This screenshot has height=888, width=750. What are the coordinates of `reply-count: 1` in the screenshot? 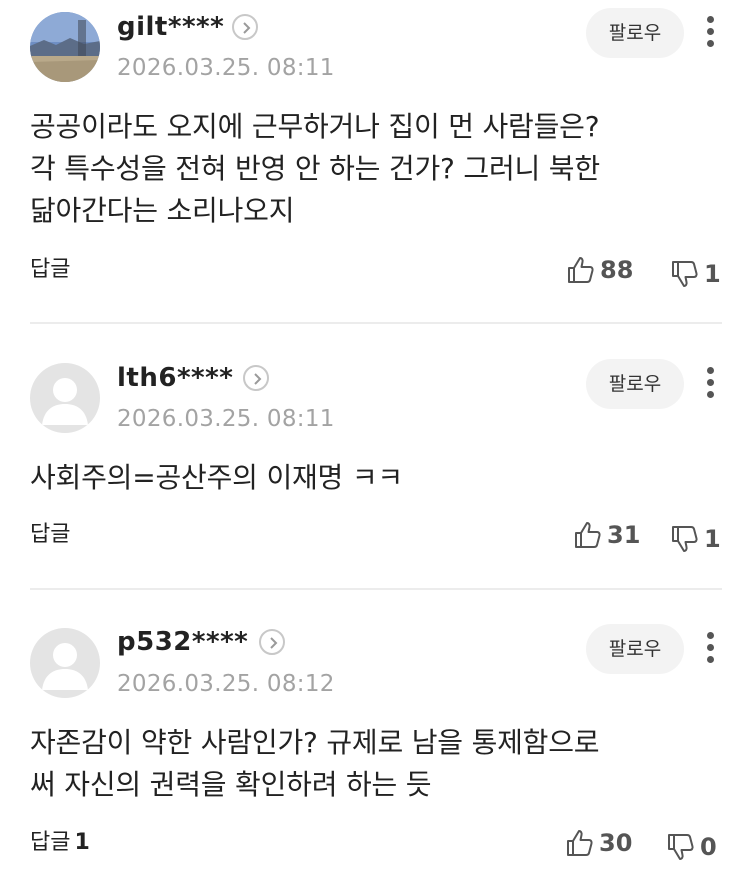 It's located at (82, 842).